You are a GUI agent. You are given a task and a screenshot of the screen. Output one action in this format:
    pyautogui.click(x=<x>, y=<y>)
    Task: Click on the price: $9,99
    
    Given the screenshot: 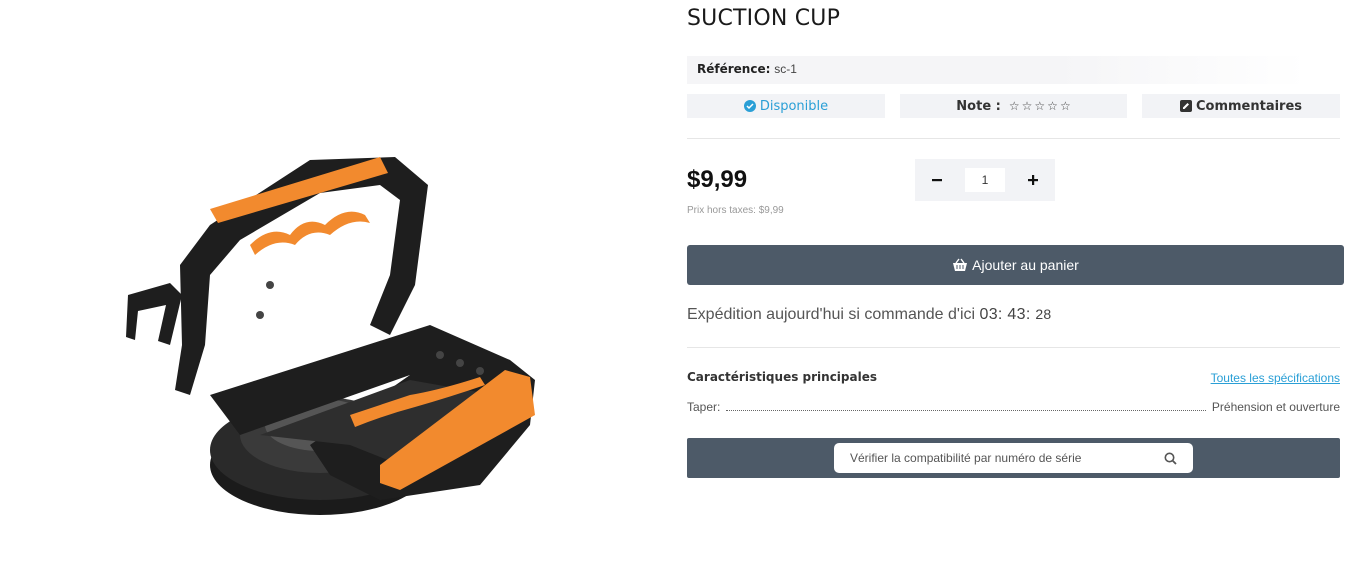 What is the action you would take?
    pyautogui.click(x=717, y=179)
    